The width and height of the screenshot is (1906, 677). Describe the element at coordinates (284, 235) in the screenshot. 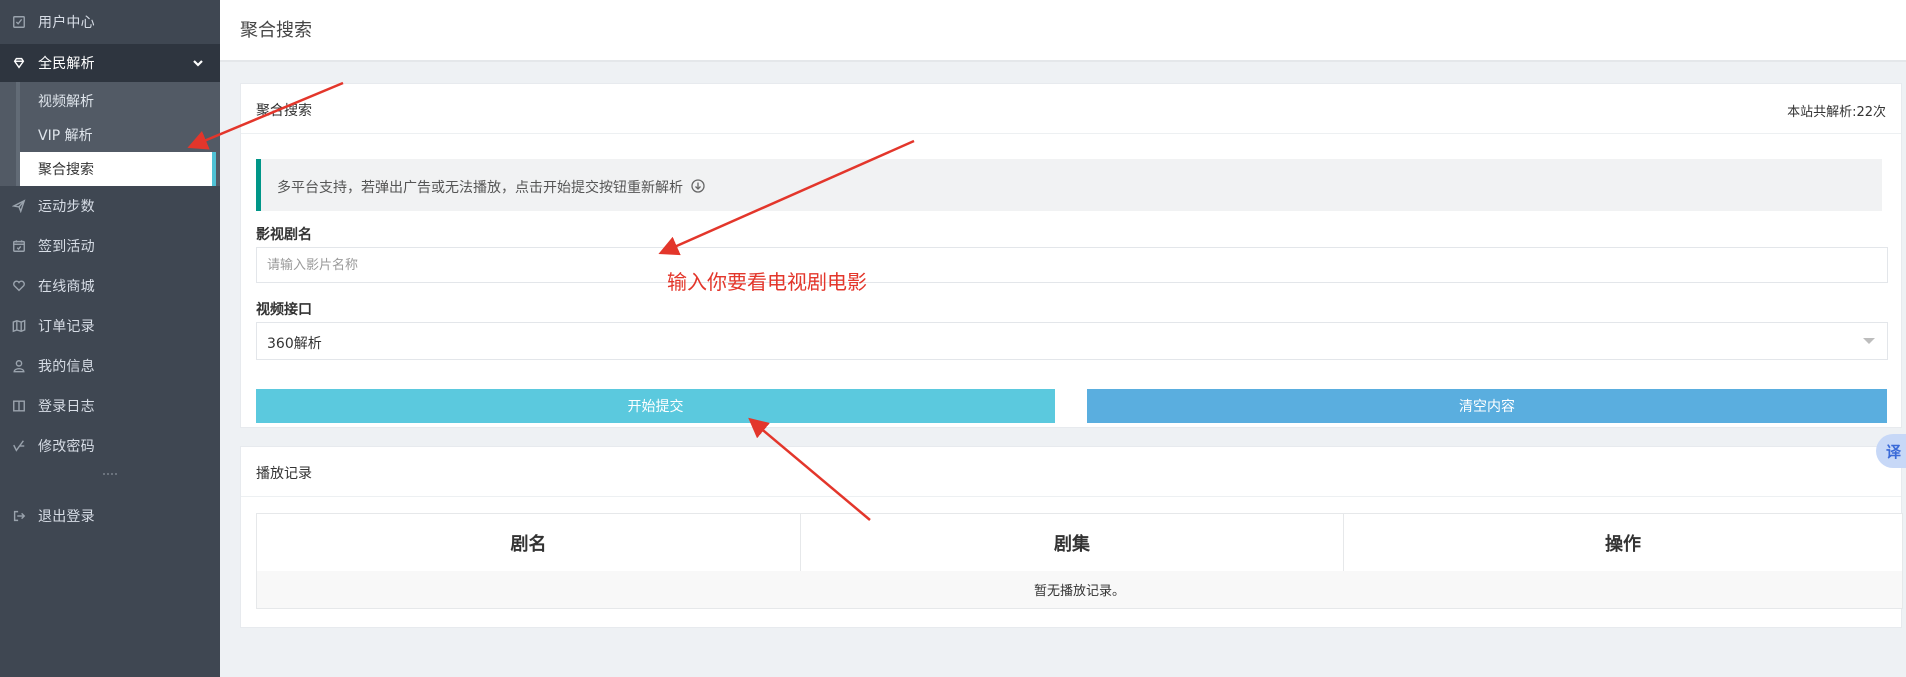

I see `movie-name-label: 影视剧名` at that location.